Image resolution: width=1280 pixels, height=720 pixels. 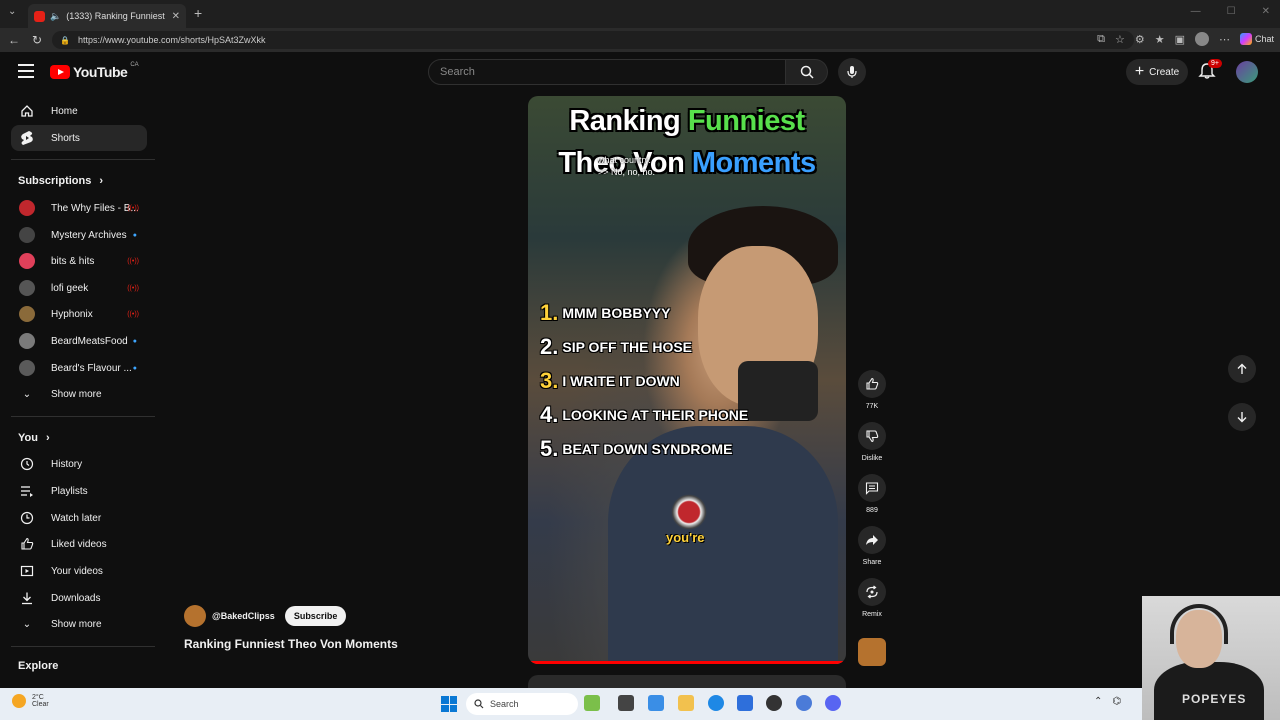 What do you see at coordinates (40, 704) in the screenshot?
I see `weather-condition: Clear` at bounding box center [40, 704].